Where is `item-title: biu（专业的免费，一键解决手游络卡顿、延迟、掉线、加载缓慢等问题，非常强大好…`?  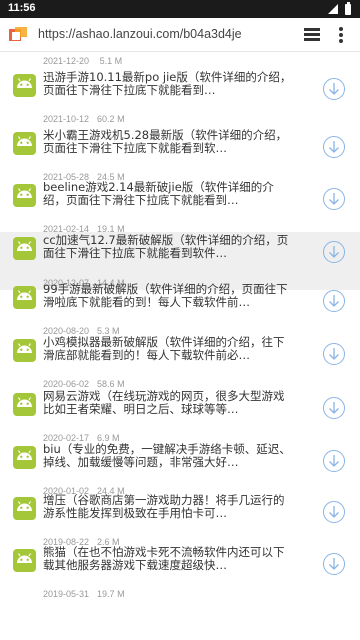
item-title: biu（专业的免费，一键解决手游络卡顿、延迟、掉线、加载缓慢等问题，非常强大好… is located at coordinates (168, 456).